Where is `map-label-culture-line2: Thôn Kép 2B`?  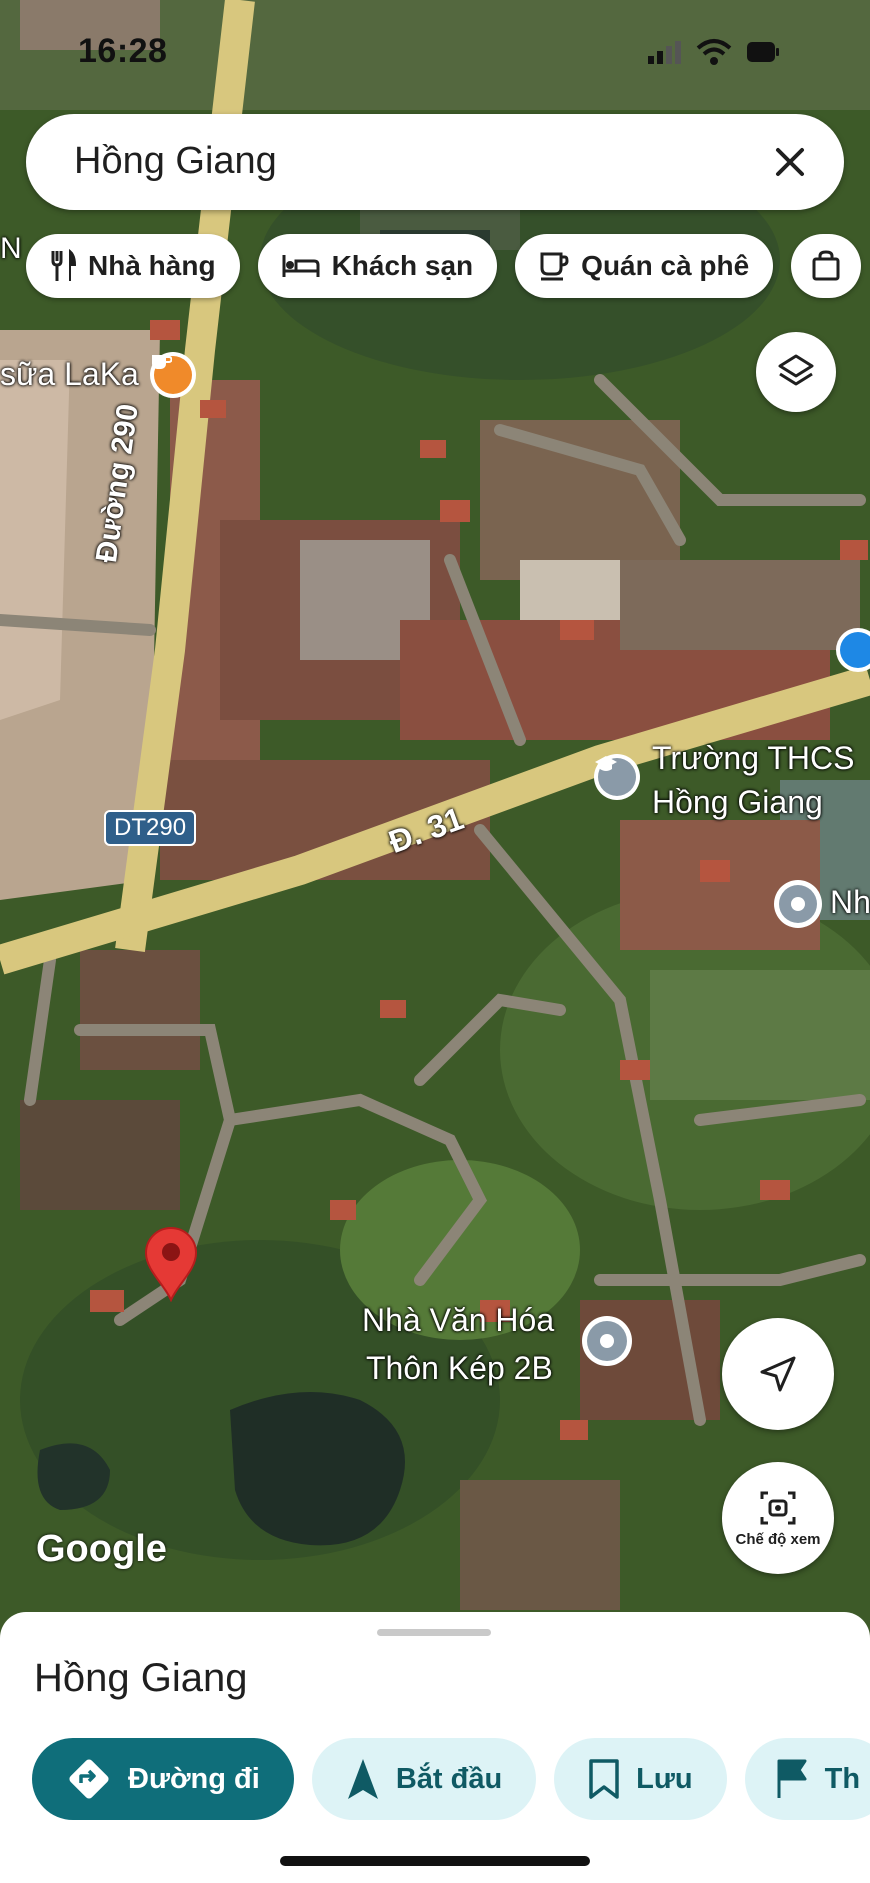 map-label-culture-line2: Thôn Kép 2B is located at coordinates (459, 1368).